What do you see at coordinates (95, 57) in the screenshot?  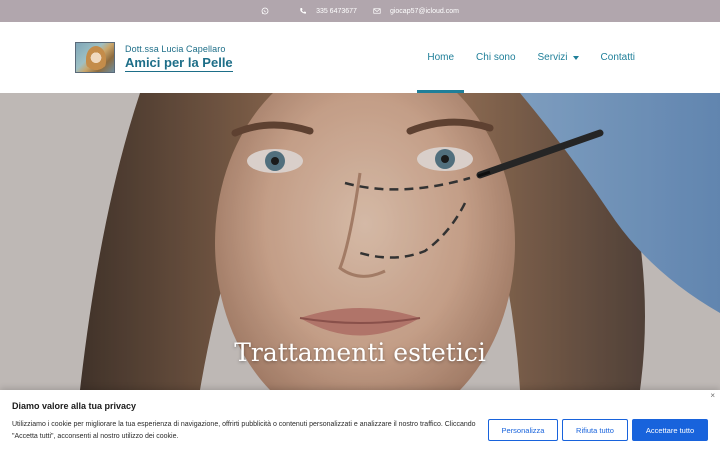 I see `logo-venus-image` at bounding box center [95, 57].